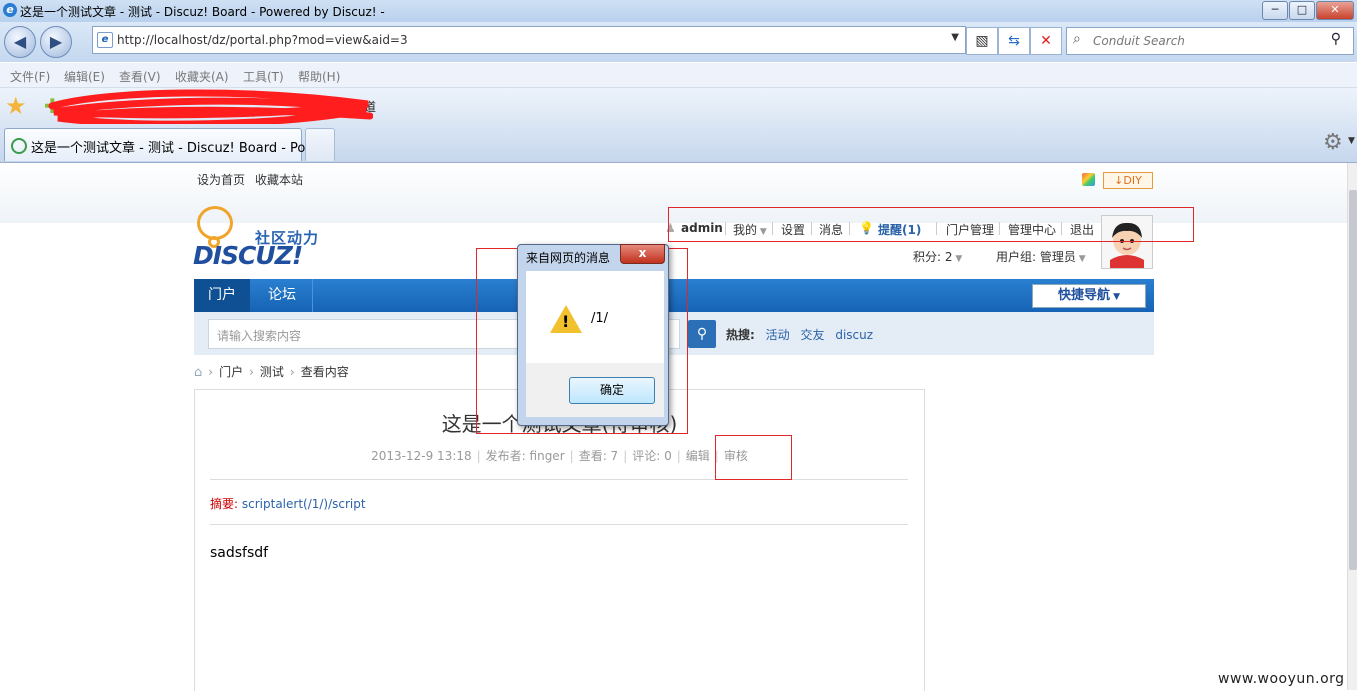 This screenshot has width=1357, height=691. I want to click on article-body: sadsfsdf, so click(239, 553).